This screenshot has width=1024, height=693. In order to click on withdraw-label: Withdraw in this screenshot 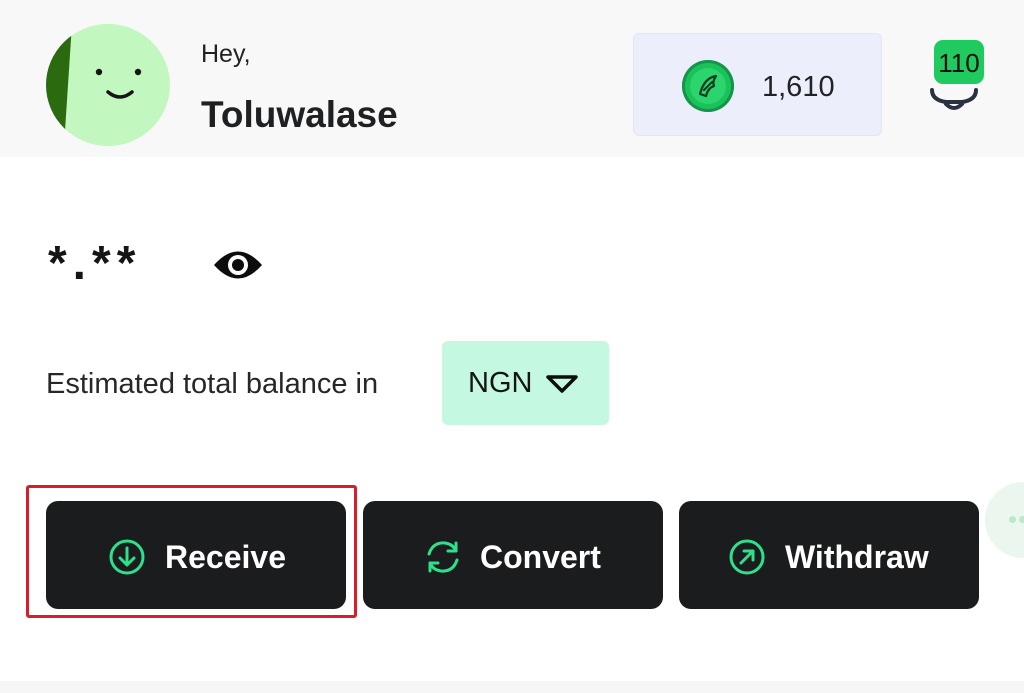, I will do `click(857, 557)`.